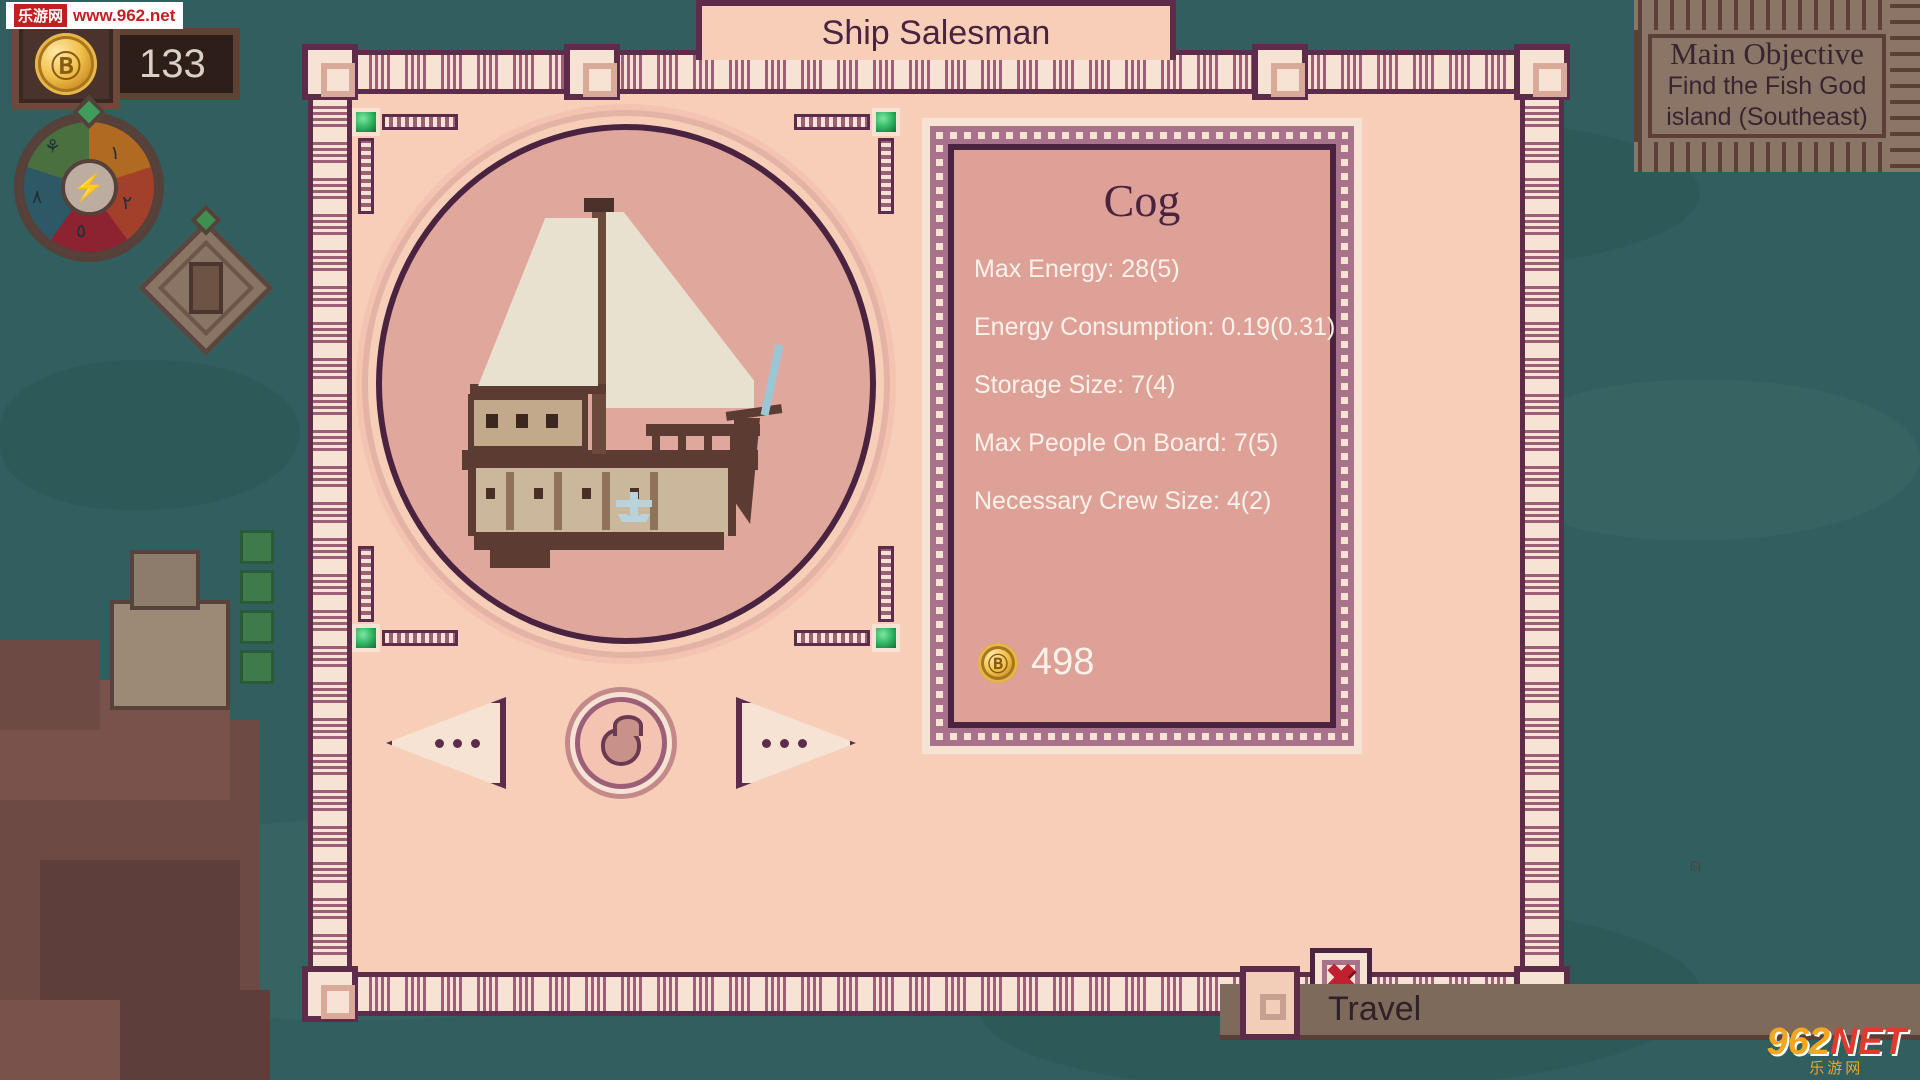 Image resolution: width=1920 pixels, height=1080 pixels. I want to click on dialog-corner-bottom-left, so click(330, 994).